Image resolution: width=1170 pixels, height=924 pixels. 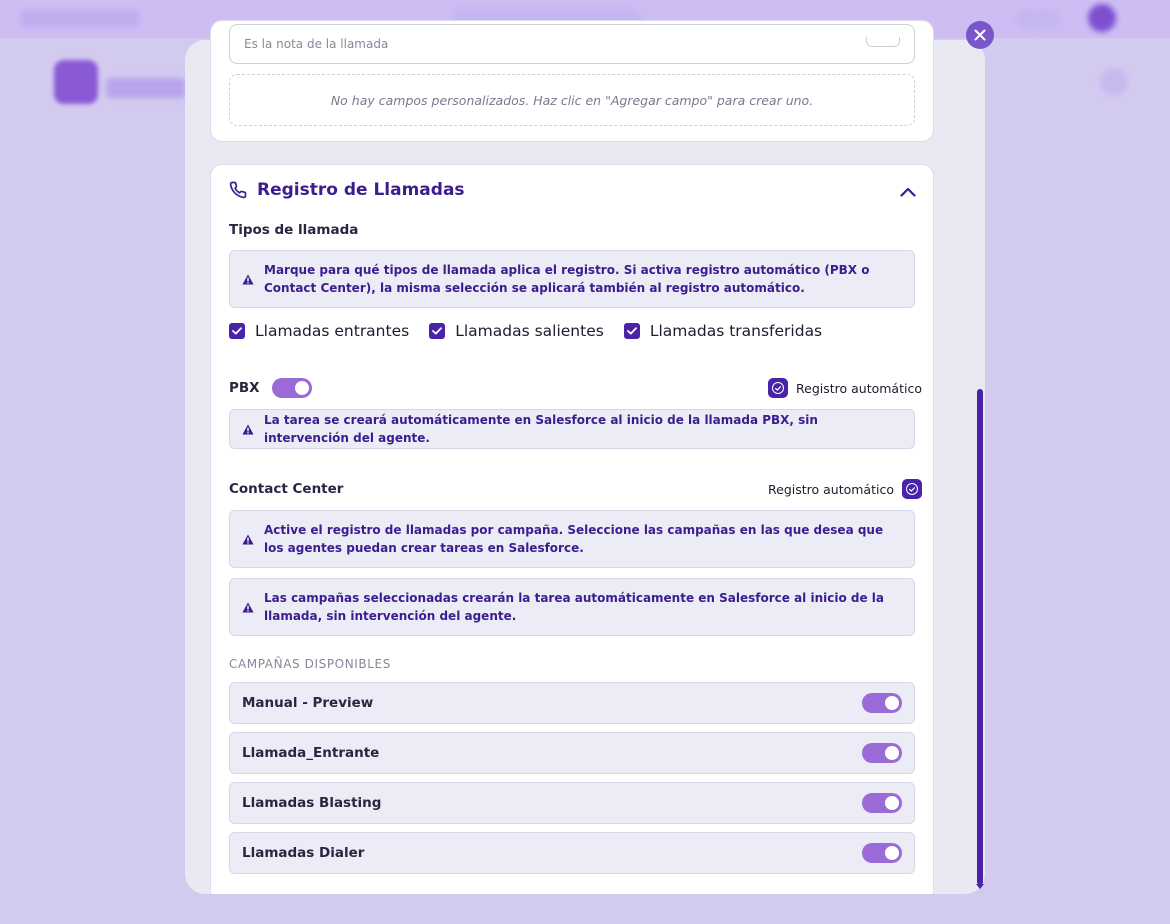 I want to click on modal-bottom-edge, so click(x=585, y=909).